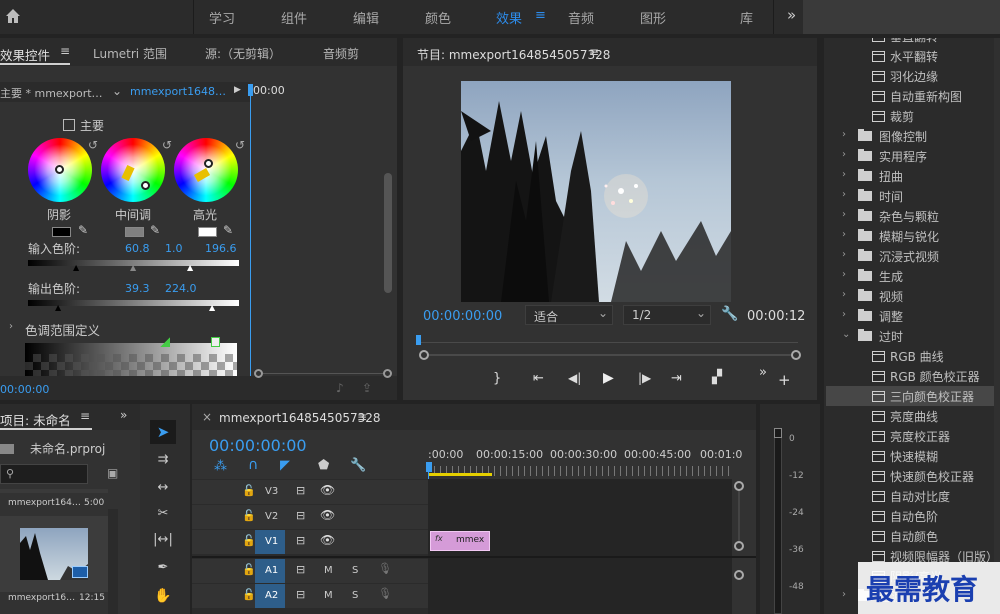 Image resolution: width=1000 pixels, height=614 pixels. I want to click on effect-item: RGB 曲线, so click(912, 356).